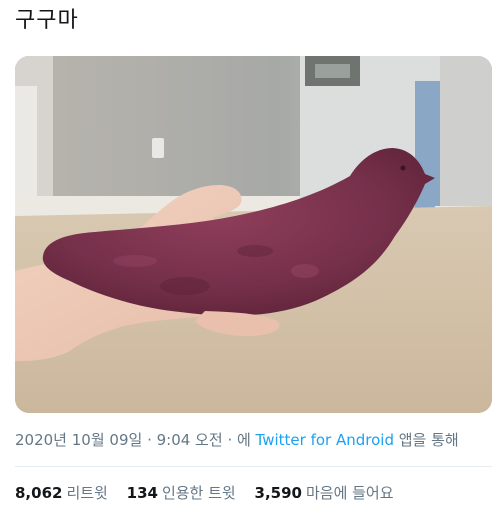 This screenshot has height=507, width=500. What do you see at coordinates (426, 440) in the screenshot?
I see `meta-suffix: 앱을 통해` at bounding box center [426, 440].